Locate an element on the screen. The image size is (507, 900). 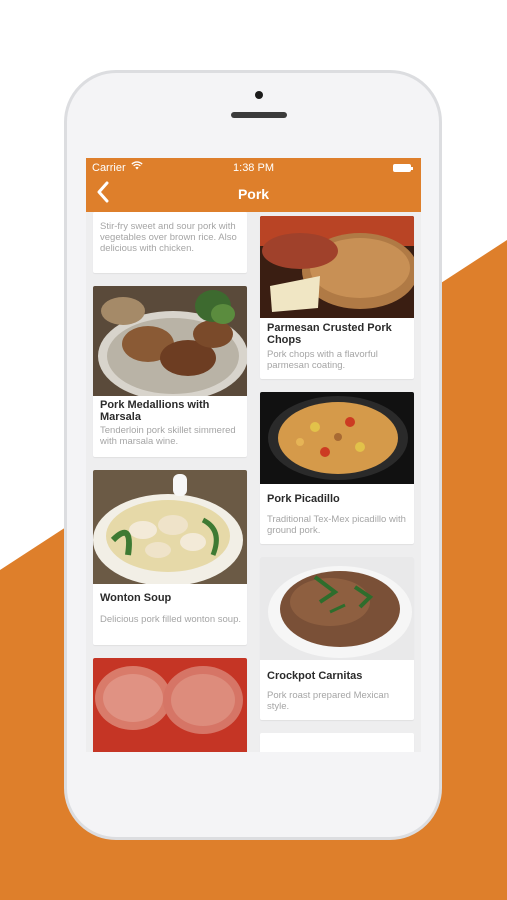
recipe-title: Pork Medallions with Marsala is located at coordinates (155, 411).